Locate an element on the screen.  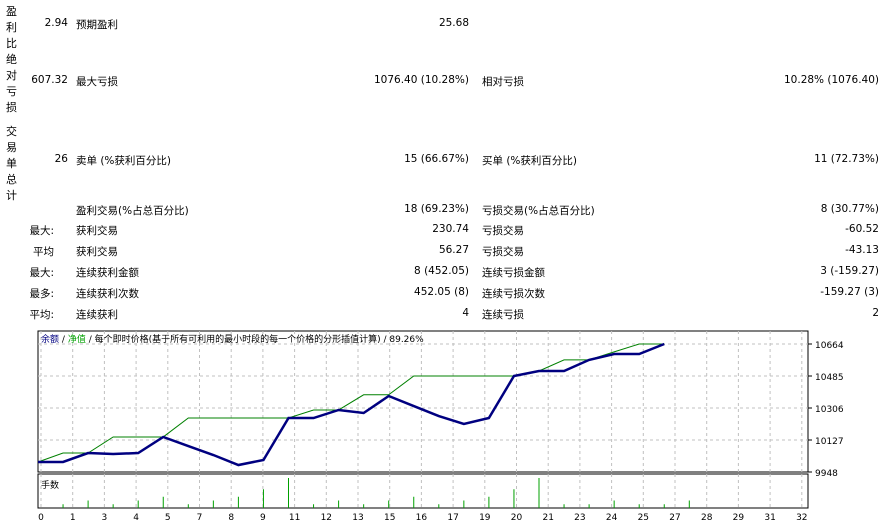
x-tick-label: 1 is located at coordinates (73, 518).